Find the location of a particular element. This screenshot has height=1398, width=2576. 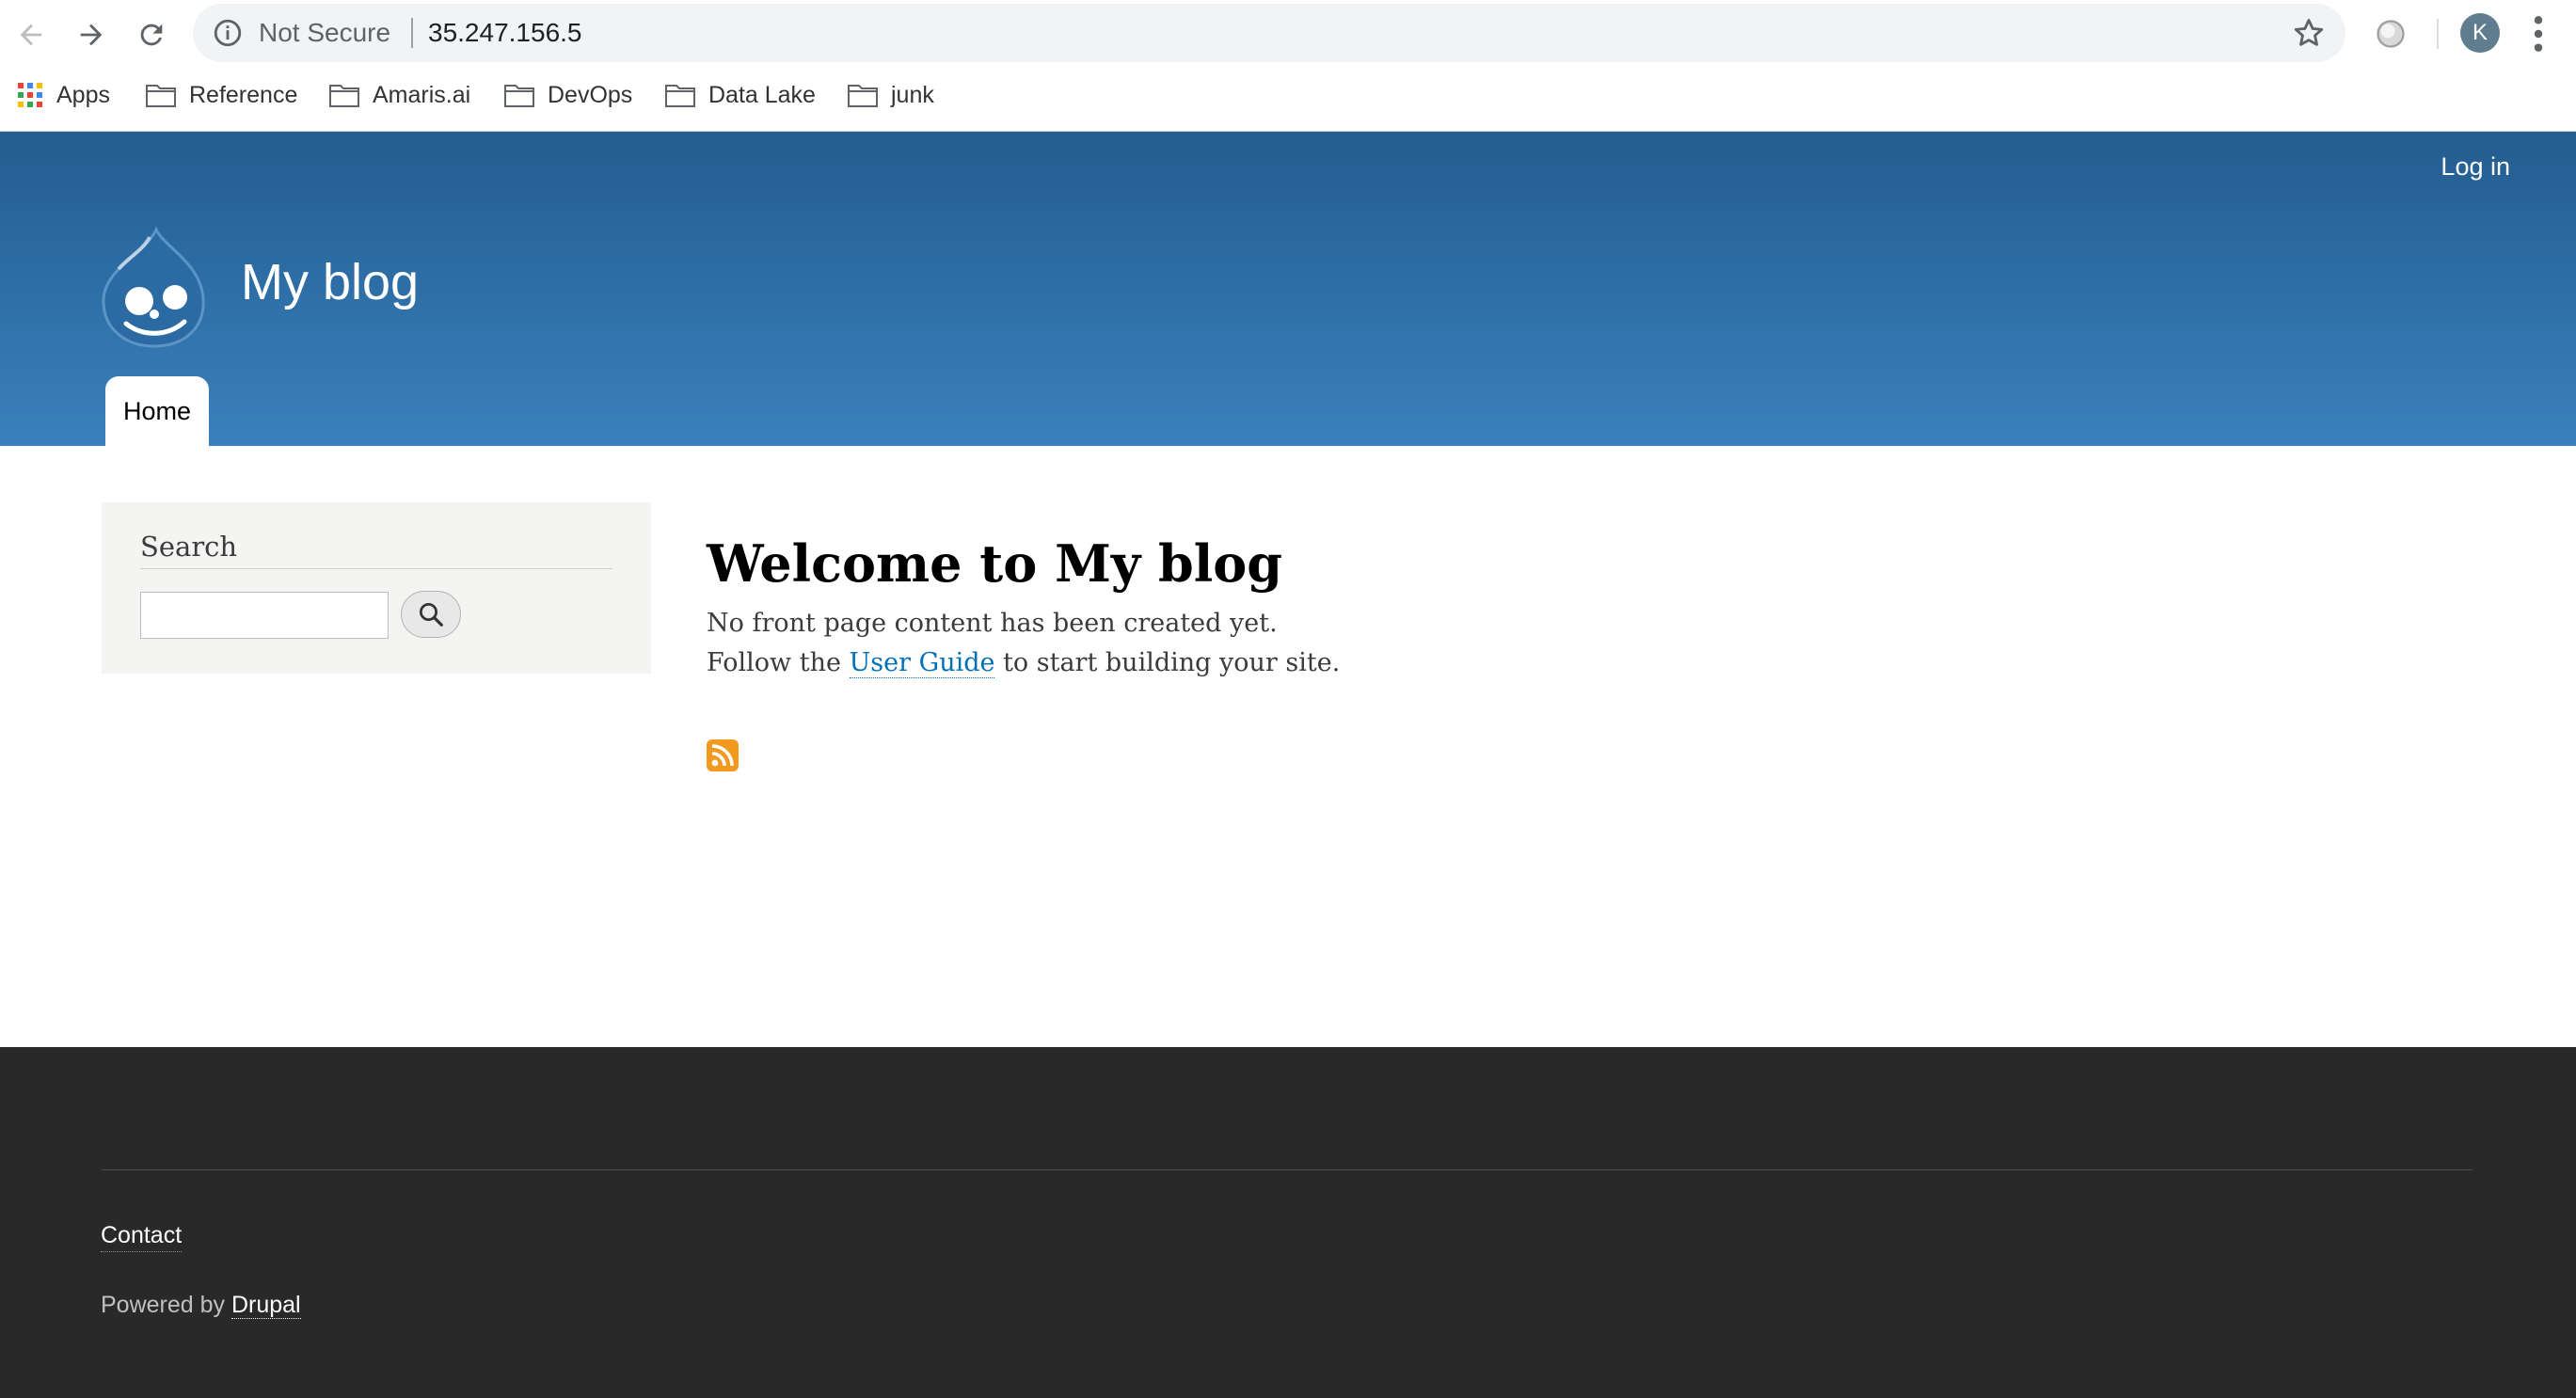

site-name: My blog is located at coordinates (330, 282).